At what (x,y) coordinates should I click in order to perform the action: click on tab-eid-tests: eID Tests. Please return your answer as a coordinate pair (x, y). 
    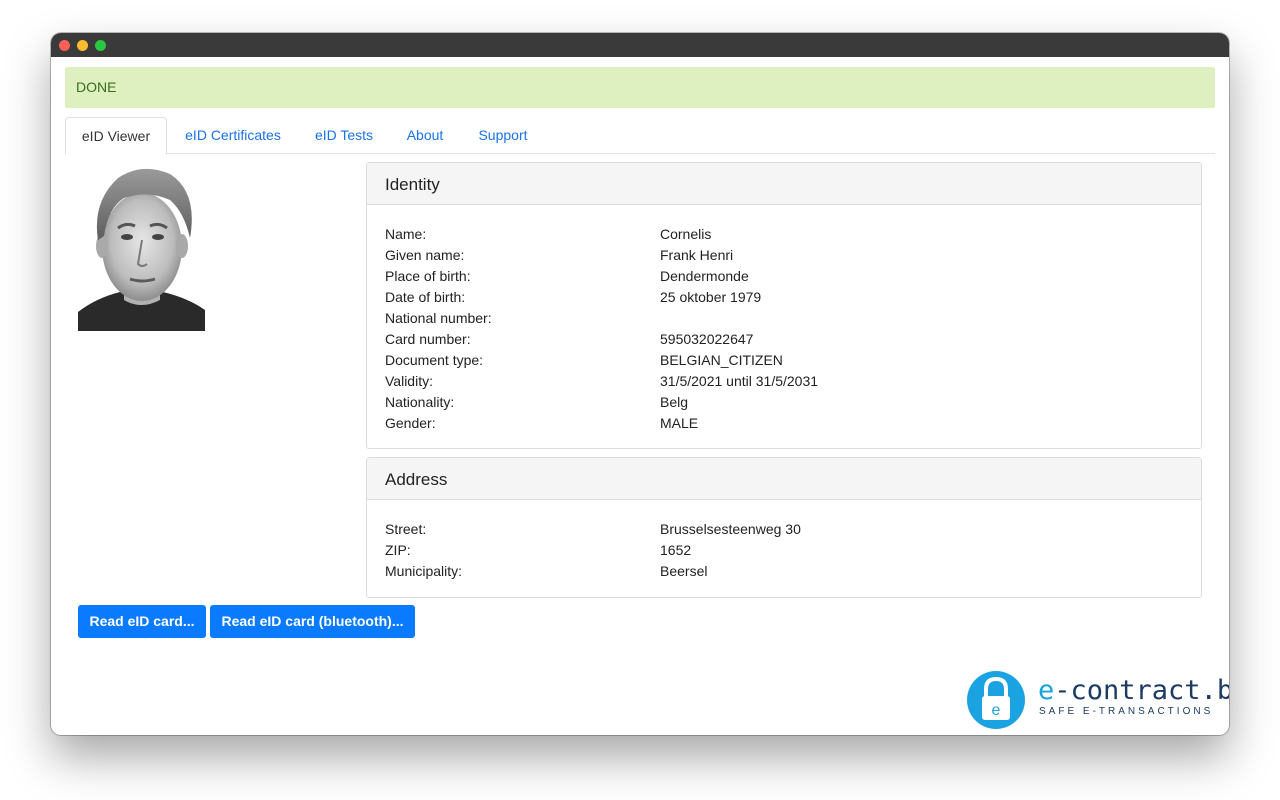
    Looking at the image, I should click on (344, 135).